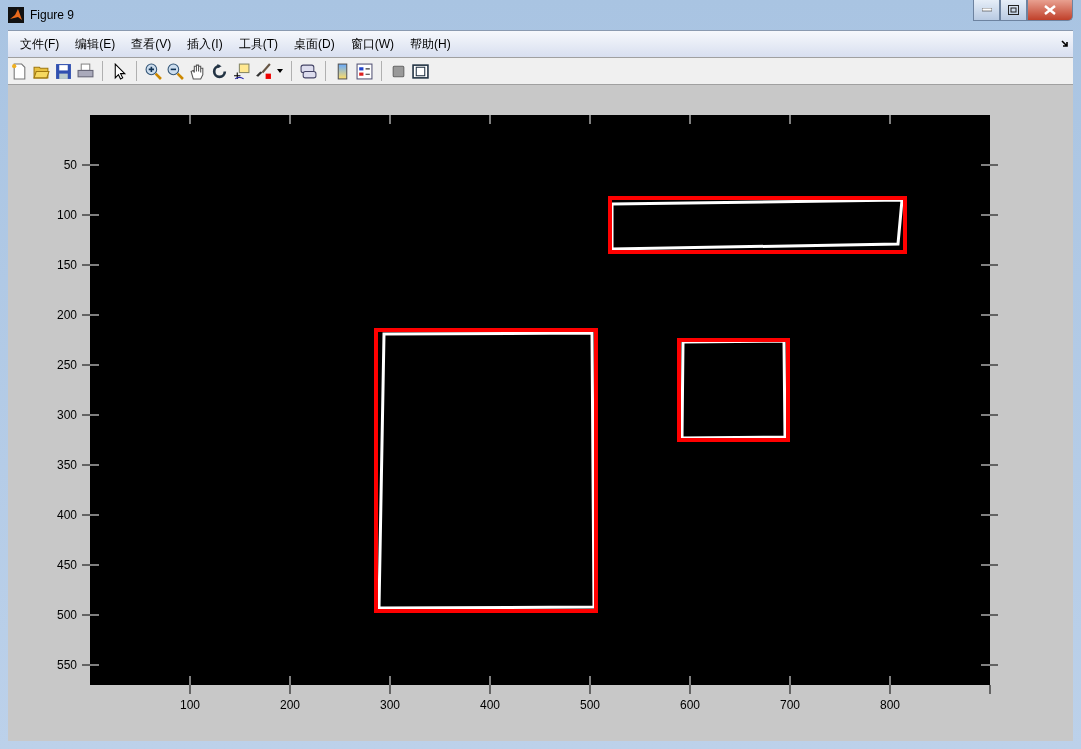 The image size is (1081, 749). I want to click on dock-arrow-icon, so click(1065, 44).